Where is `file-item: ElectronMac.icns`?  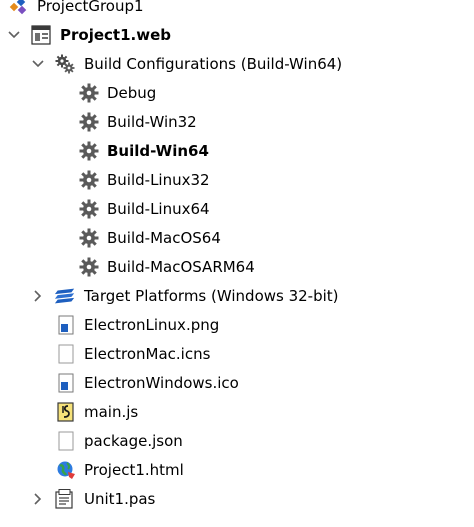 file-item: ElectronMac.icns is located at coordinates (237, 354).